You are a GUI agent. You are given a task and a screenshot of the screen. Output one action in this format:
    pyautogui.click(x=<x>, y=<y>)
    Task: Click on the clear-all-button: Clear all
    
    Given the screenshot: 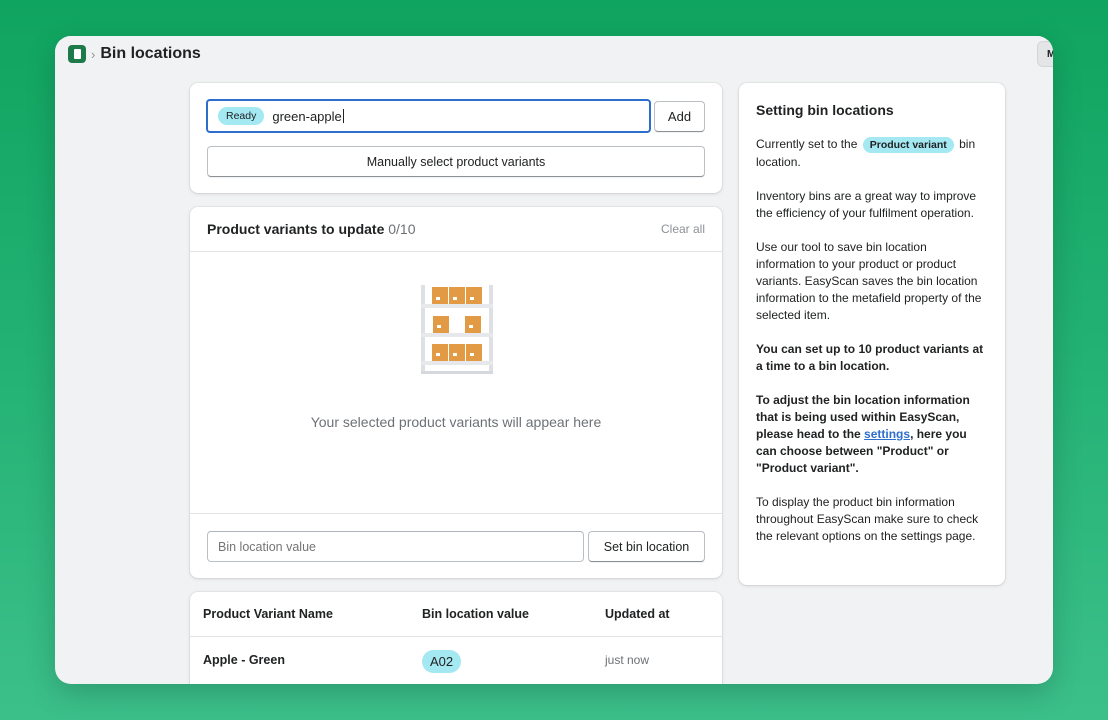 What is the action you would take?
    pyautogui.click(x=683, y=229)
    